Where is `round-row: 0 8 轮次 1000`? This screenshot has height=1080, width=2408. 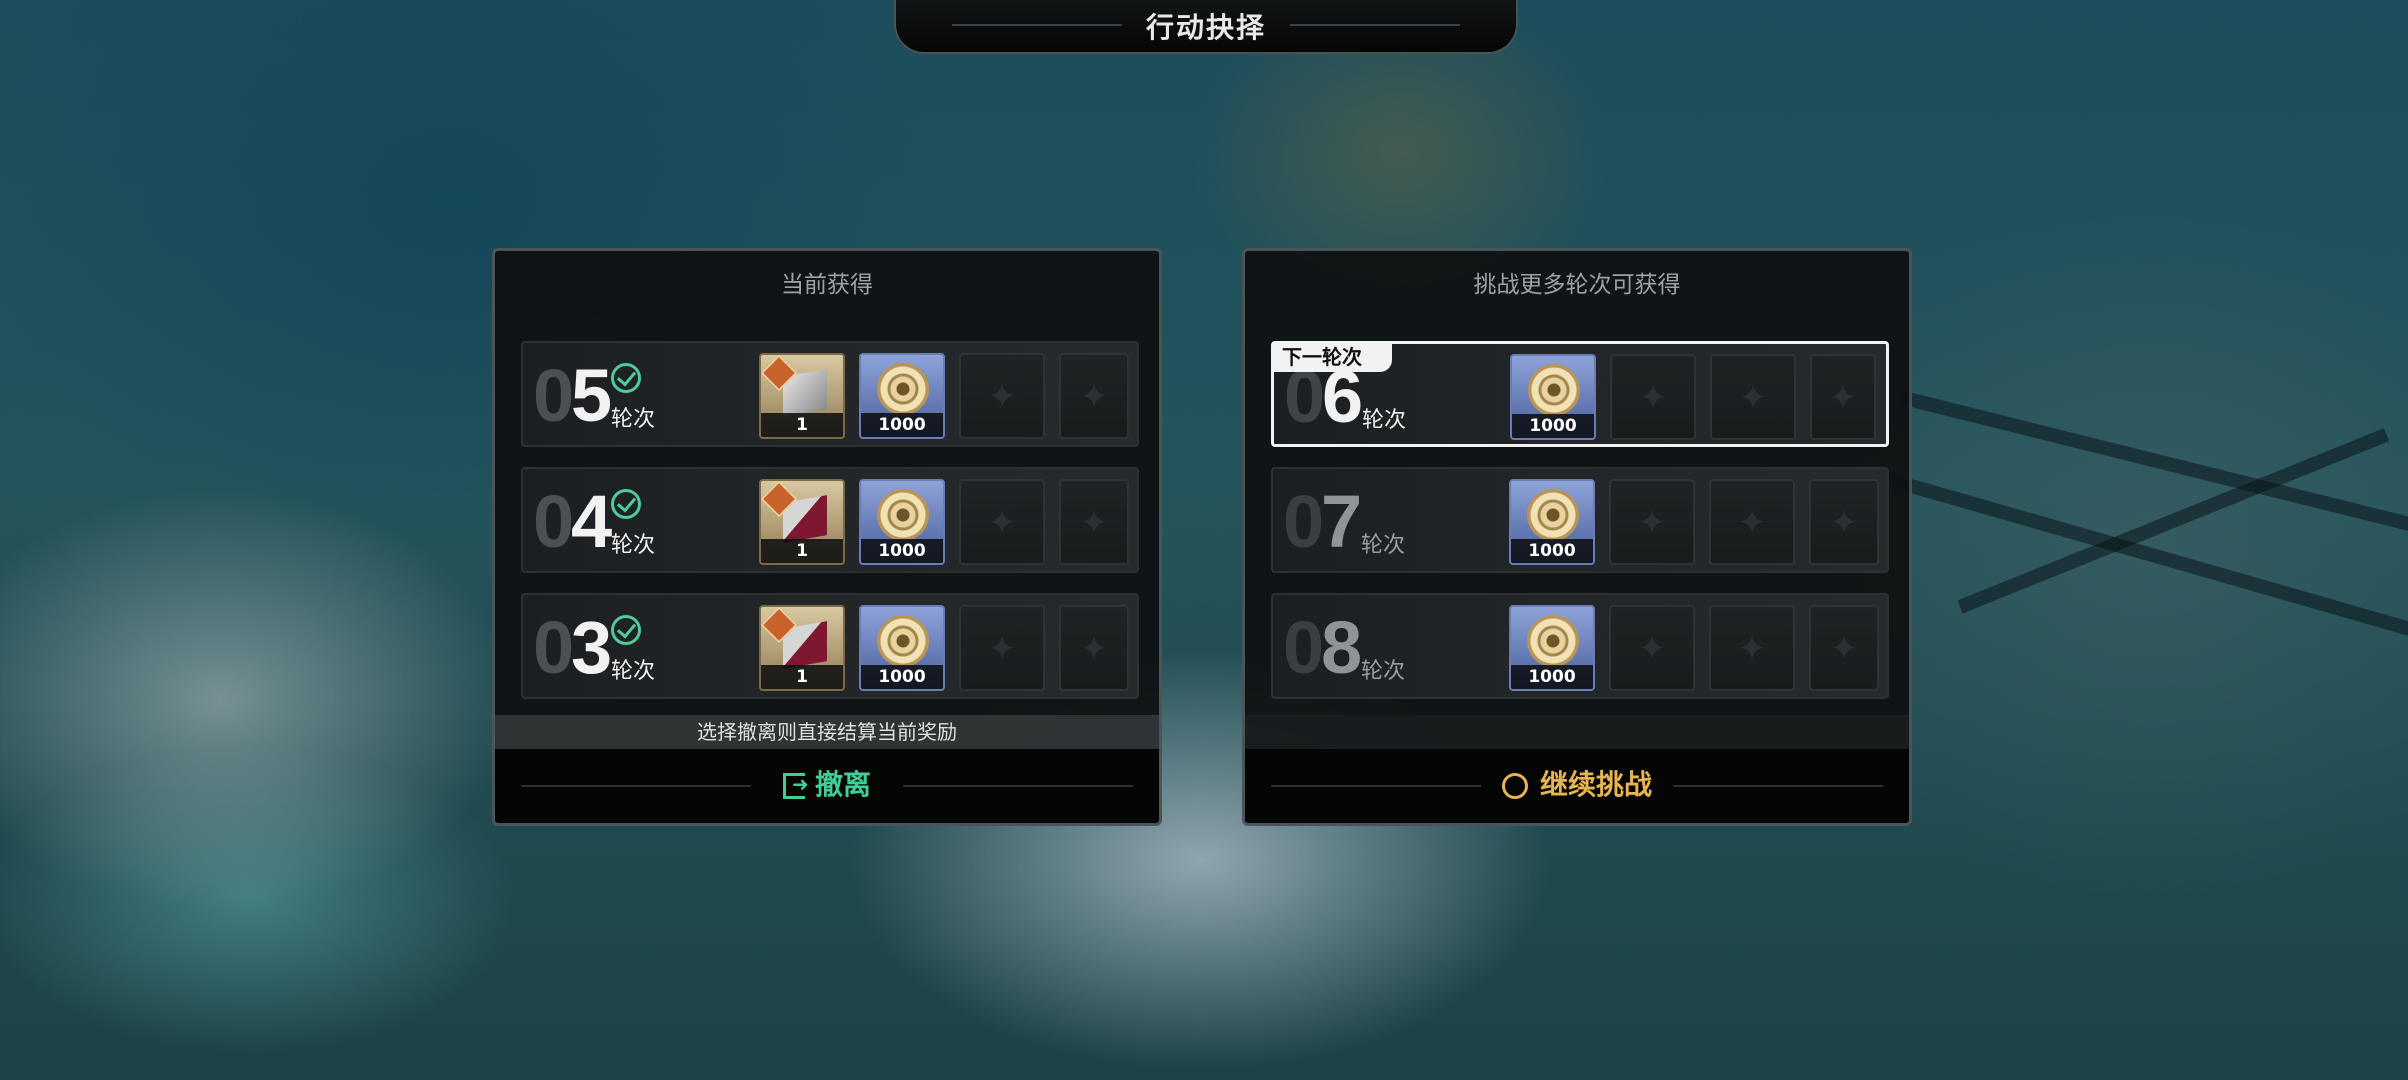 round-row: 0 8 轮次 1000 is located at coordinates (1580, 646).